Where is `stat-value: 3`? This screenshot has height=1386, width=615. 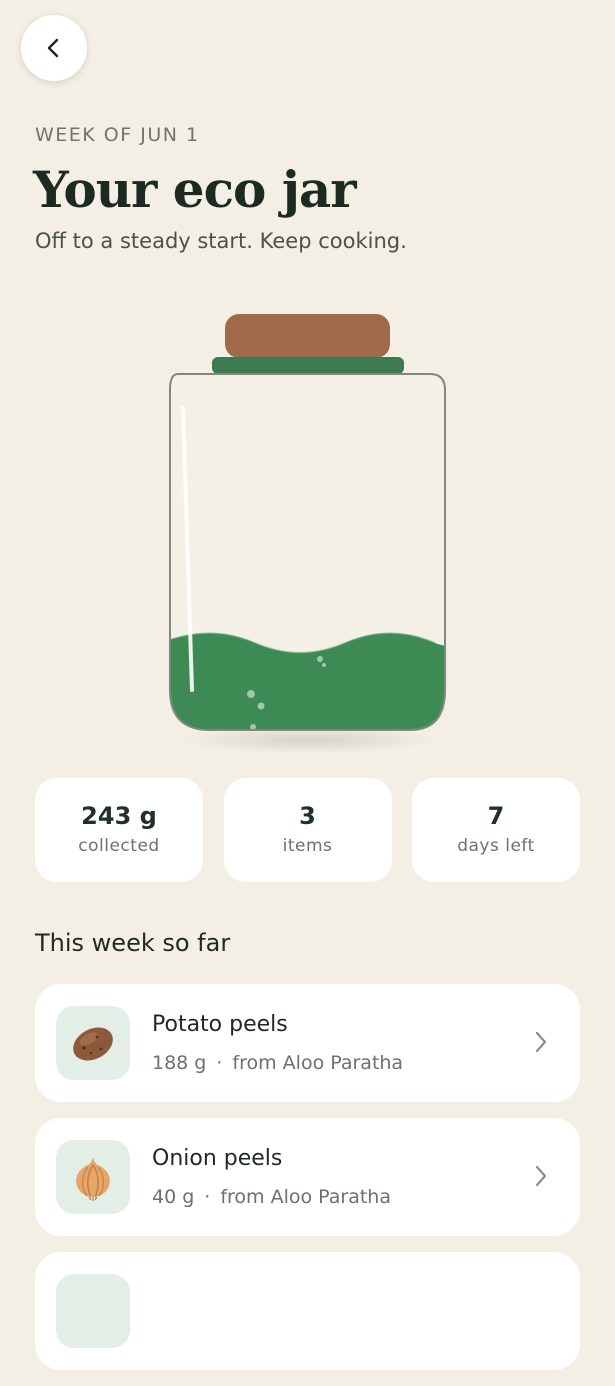 stat-value: 3 is located at coordinates (307, 816).